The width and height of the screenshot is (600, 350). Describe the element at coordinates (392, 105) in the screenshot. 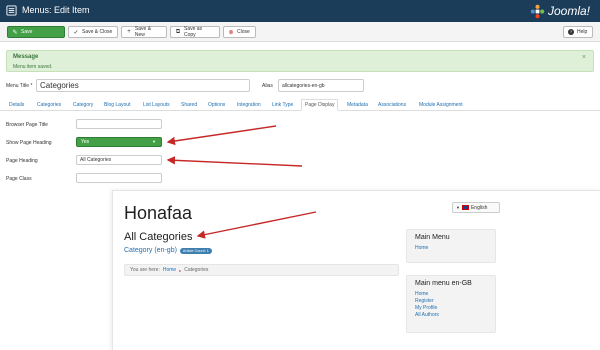

I see `tab-associations: Associations` at that location.